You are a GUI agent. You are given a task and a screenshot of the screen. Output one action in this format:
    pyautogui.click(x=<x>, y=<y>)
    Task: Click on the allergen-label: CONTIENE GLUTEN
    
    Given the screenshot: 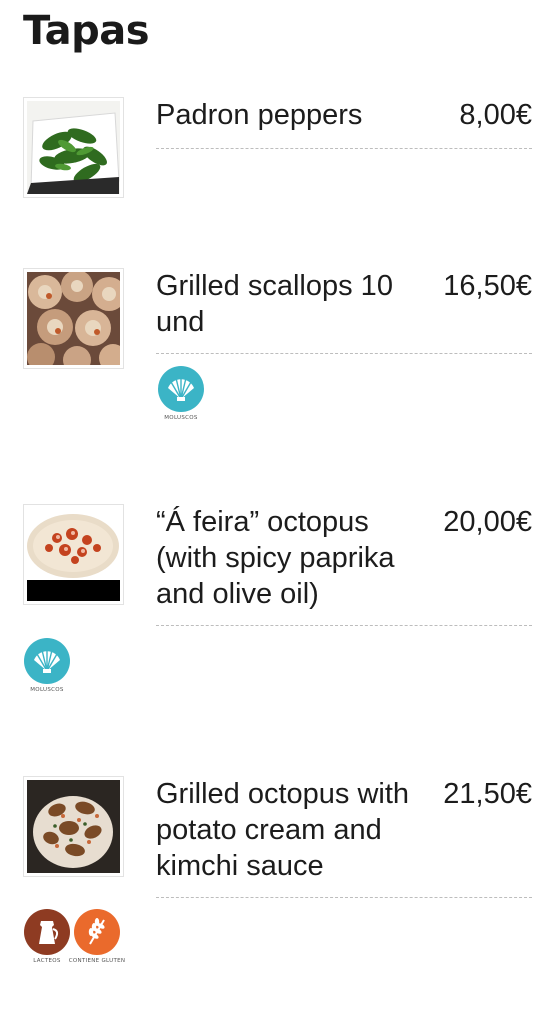 What is the action you would take?
    pyautogui.click(x=97, y=961)
    